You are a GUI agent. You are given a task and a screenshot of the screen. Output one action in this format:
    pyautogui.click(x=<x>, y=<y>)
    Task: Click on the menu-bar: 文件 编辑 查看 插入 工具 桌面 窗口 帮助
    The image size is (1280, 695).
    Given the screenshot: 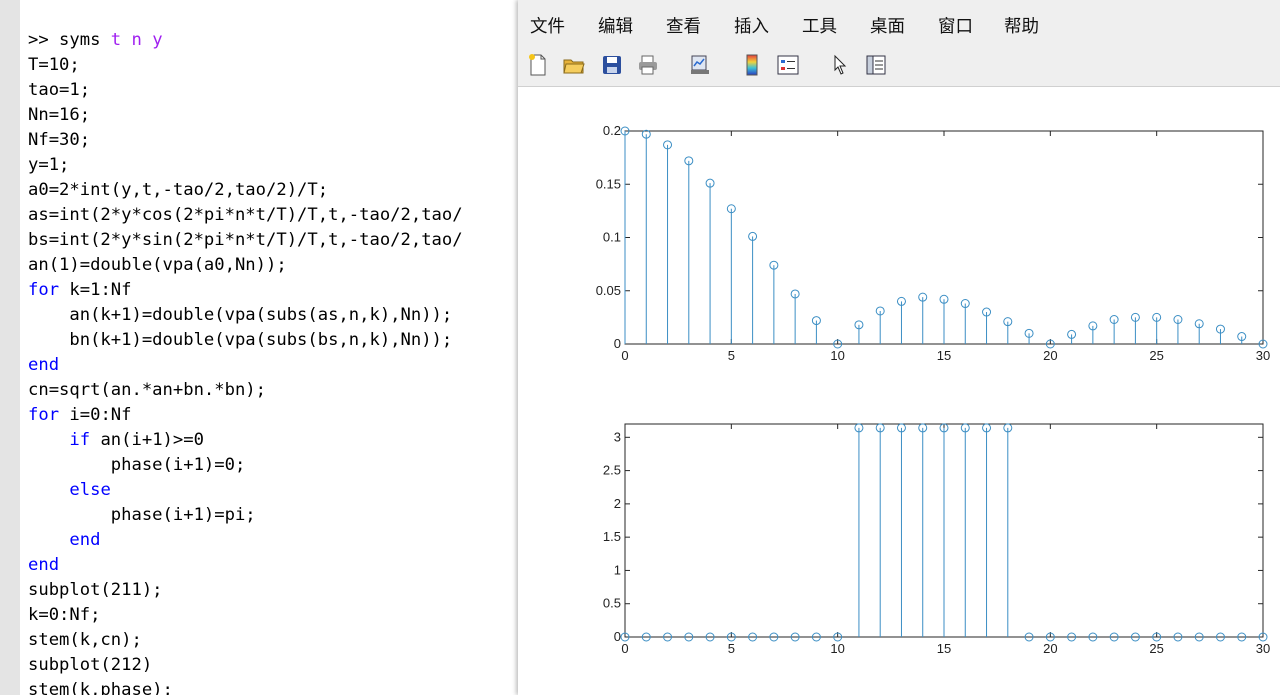 What is the action you would take?
    pyautogui.click(x=899, y=23)
    